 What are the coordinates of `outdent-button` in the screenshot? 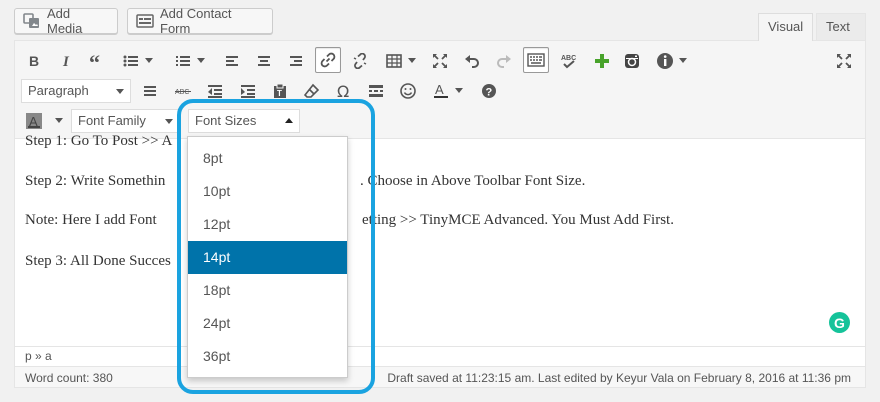 It's located at (215, 91).